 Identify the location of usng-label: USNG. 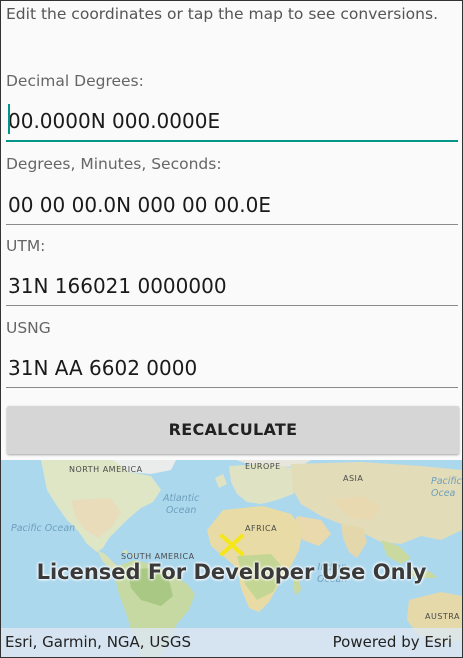
(28, 328).